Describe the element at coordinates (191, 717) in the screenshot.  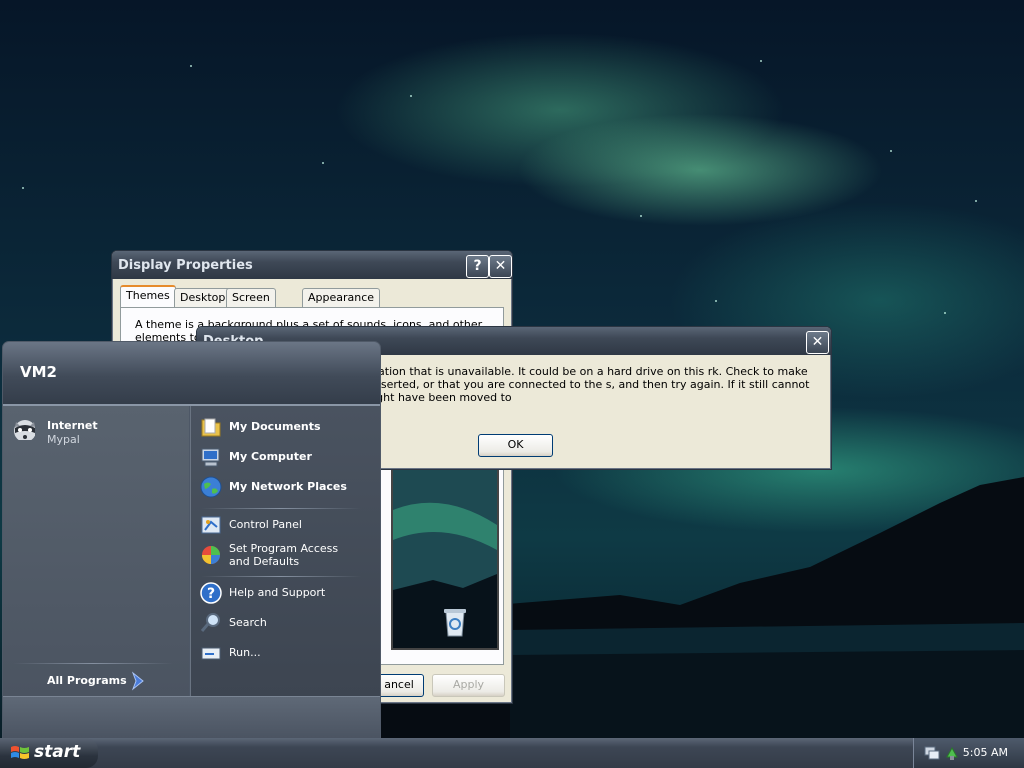
I see `start-menu-footer` at that location.